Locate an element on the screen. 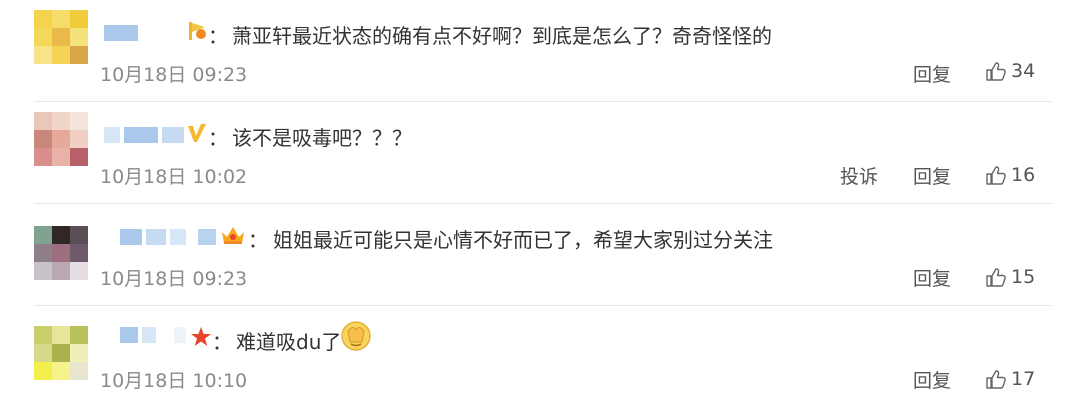 This screenshot has width=1080, height=412. like-button: 16 is located at coordinates (1010, 175).